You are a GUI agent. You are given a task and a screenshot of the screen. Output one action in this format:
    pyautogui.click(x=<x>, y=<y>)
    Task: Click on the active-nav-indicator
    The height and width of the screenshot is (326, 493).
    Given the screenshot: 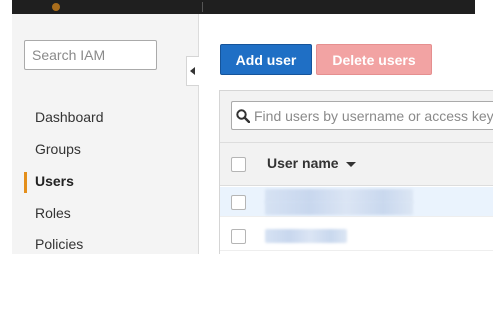 What is the action you would take?
    pyautogui.click(x=25, y=182)
    